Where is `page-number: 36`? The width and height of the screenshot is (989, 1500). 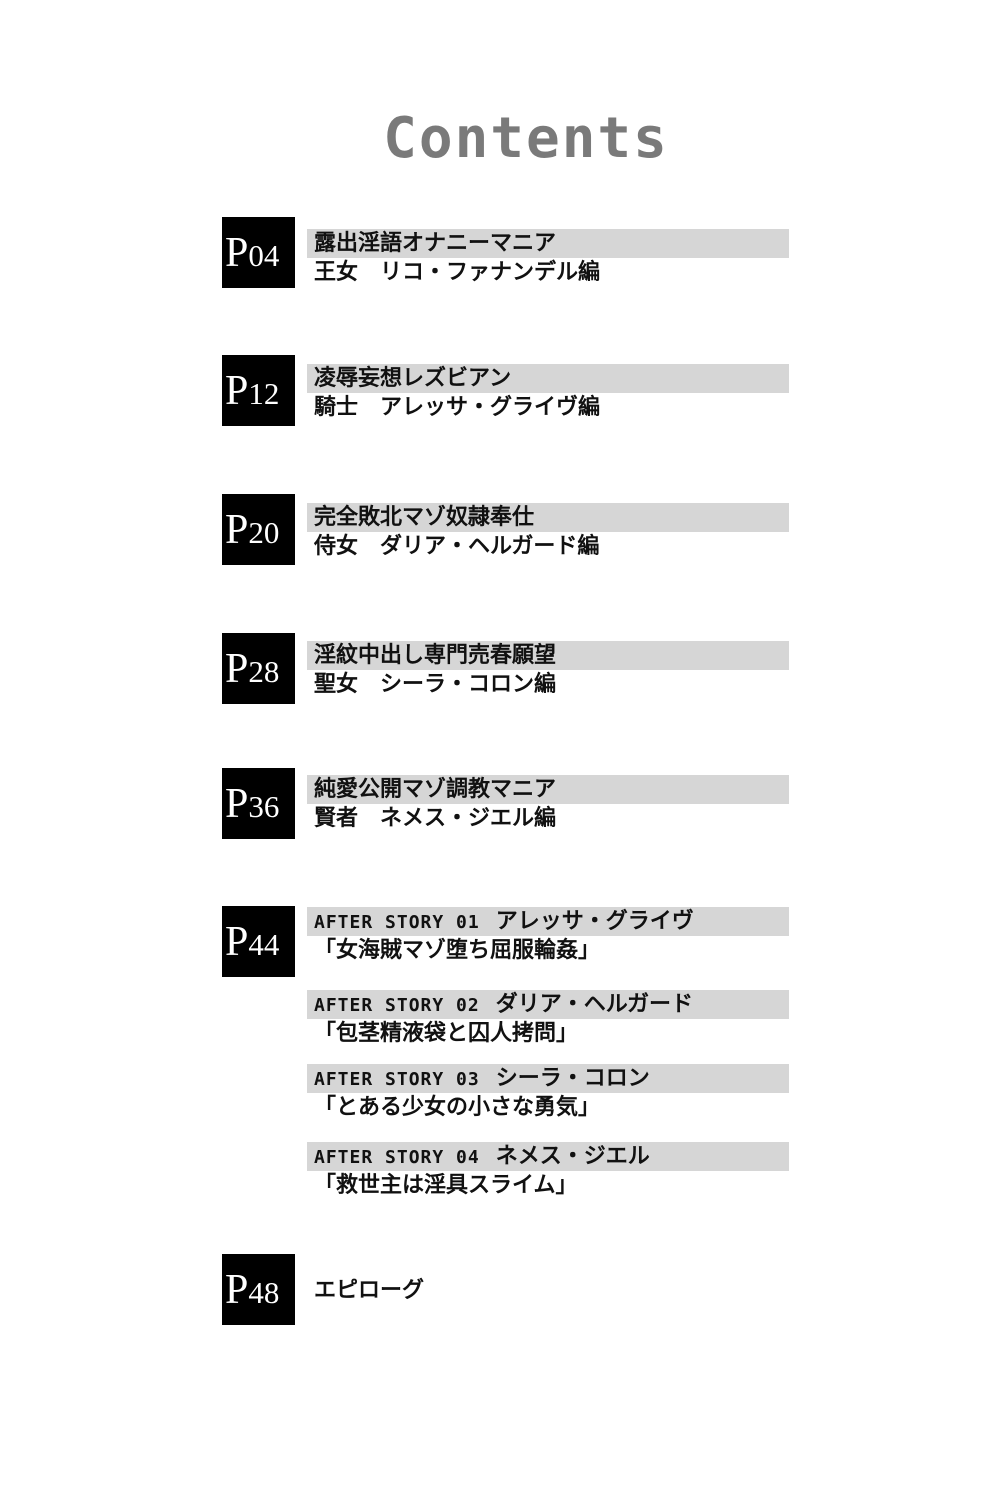 page-number: 36 is located at coordinates (264, 806).